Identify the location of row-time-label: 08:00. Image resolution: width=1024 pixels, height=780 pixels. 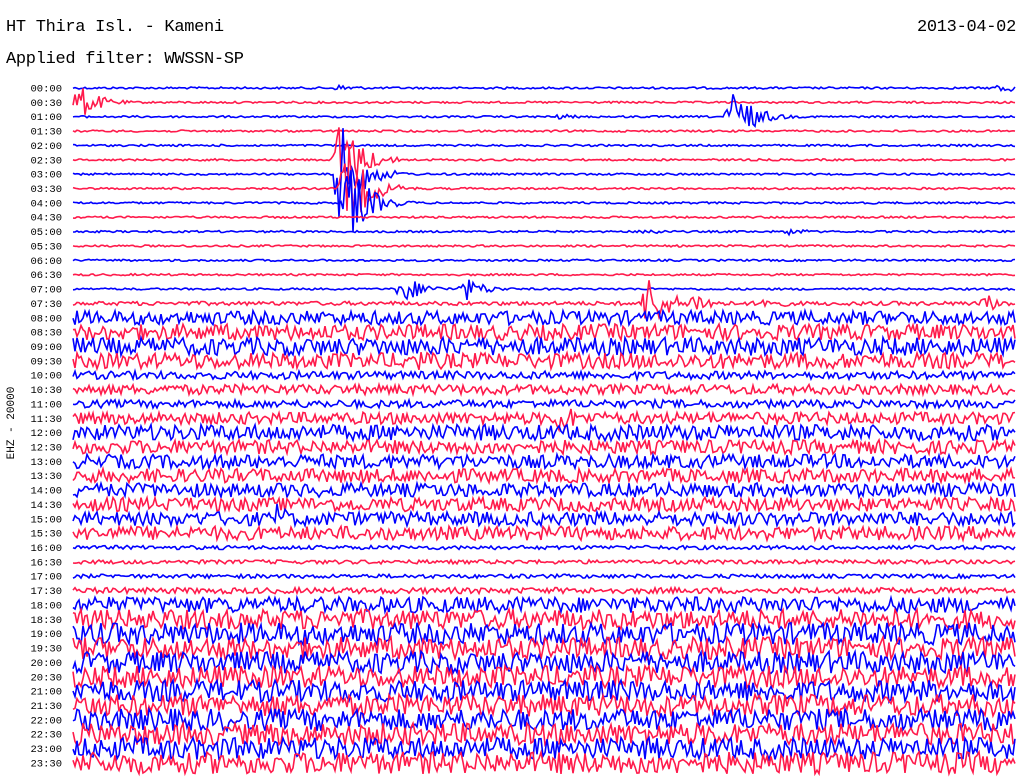
(46, 319).